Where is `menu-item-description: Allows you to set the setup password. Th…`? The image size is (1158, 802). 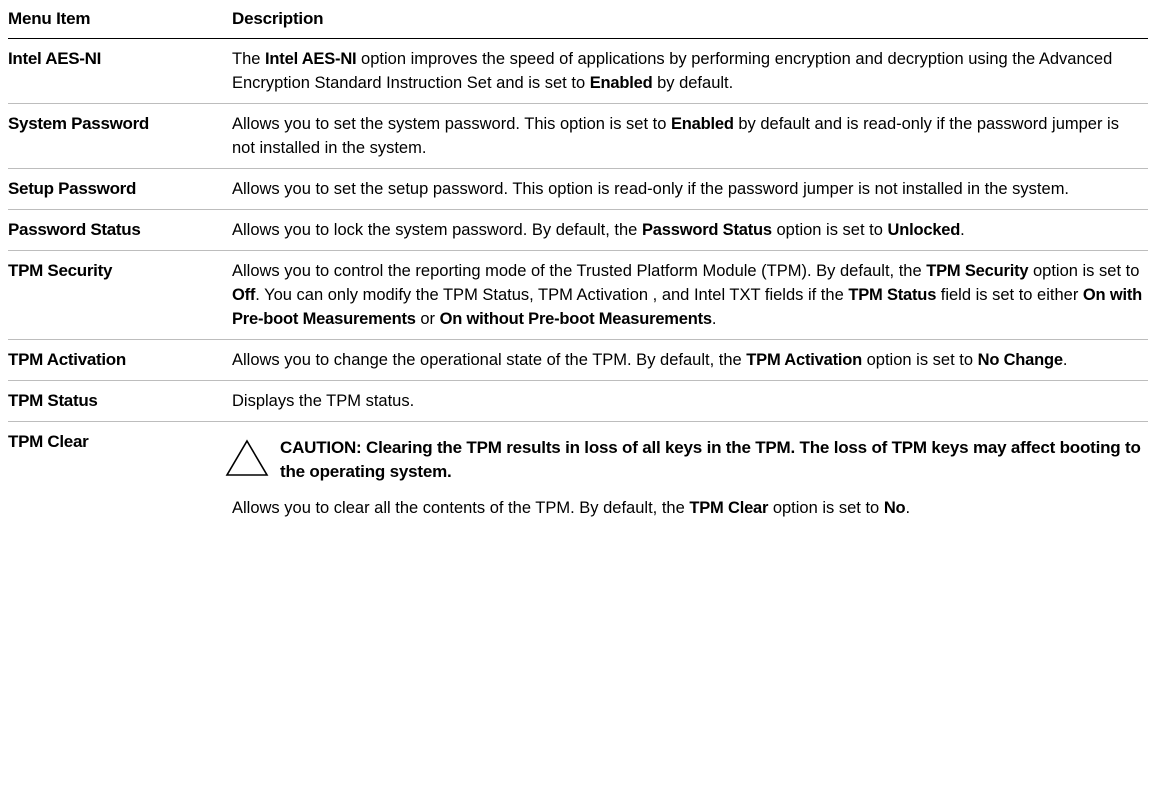
menu-item-description: Allows you to set the setup password. Th… is located at coordinates (690, 189).